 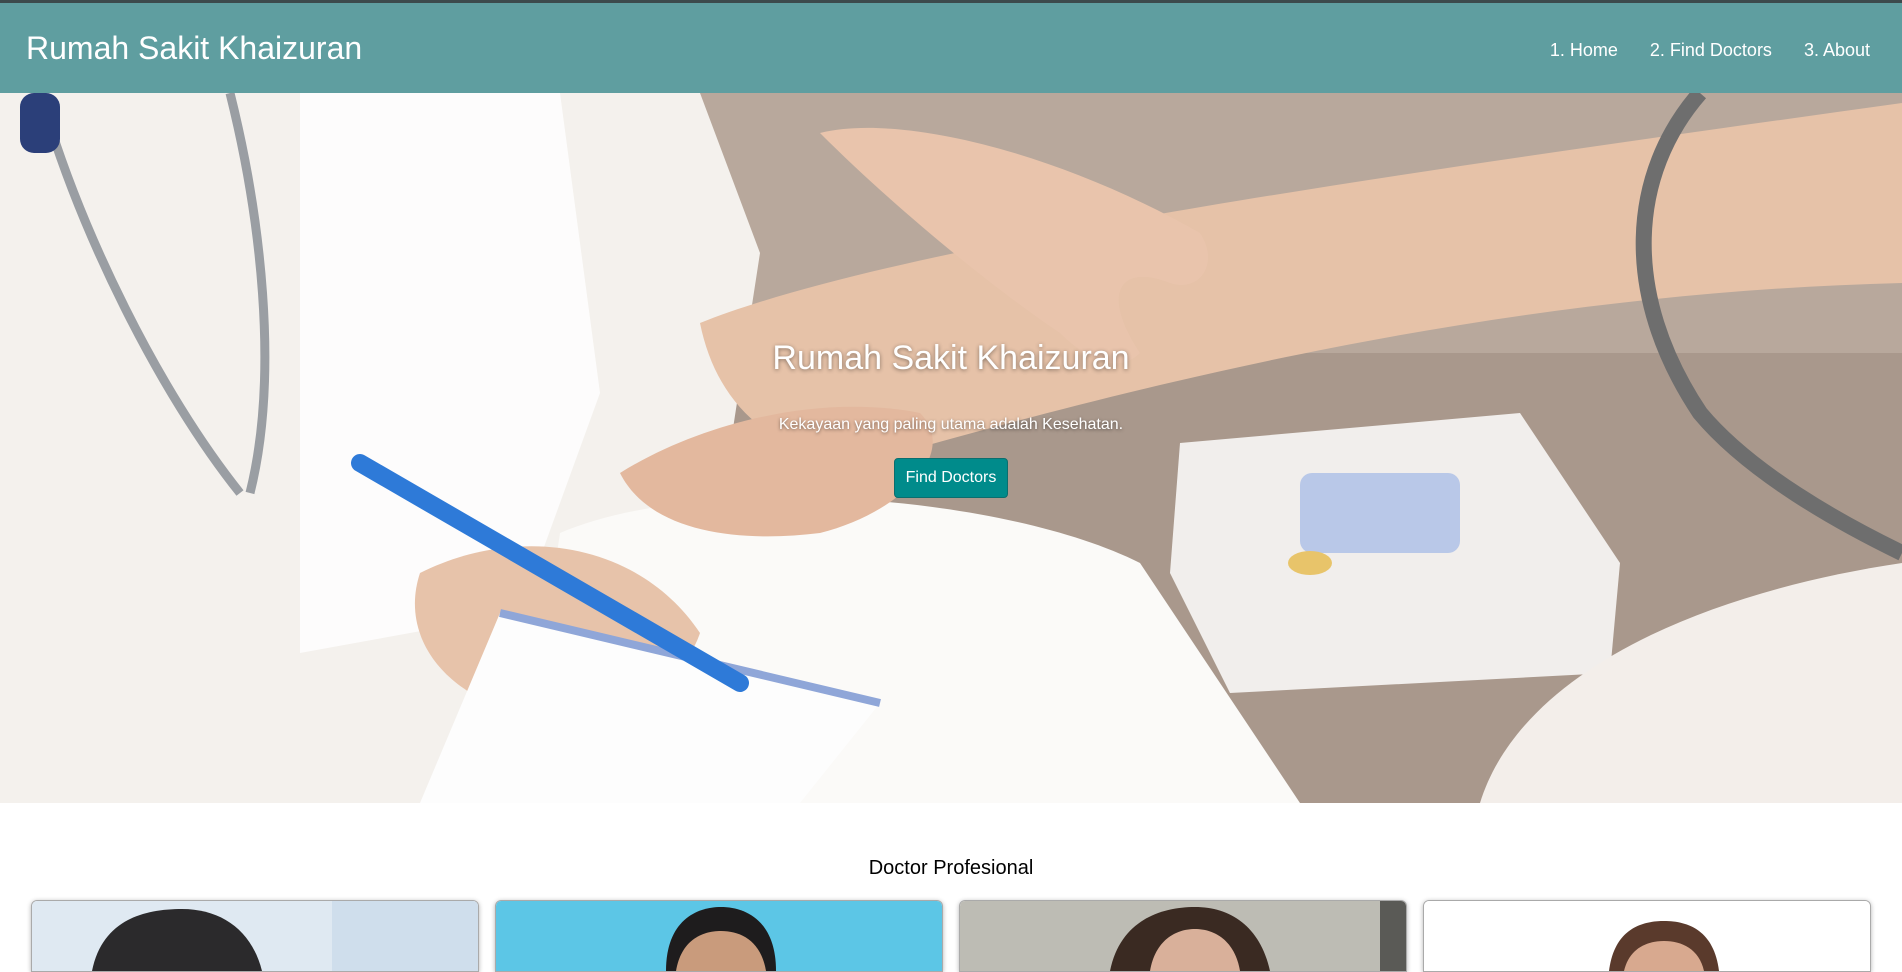 What do you see at coordinates (951, 478) in the screenshot?
I see `find-doctors-button: Find Doctors` at bounding box center [951, 478].